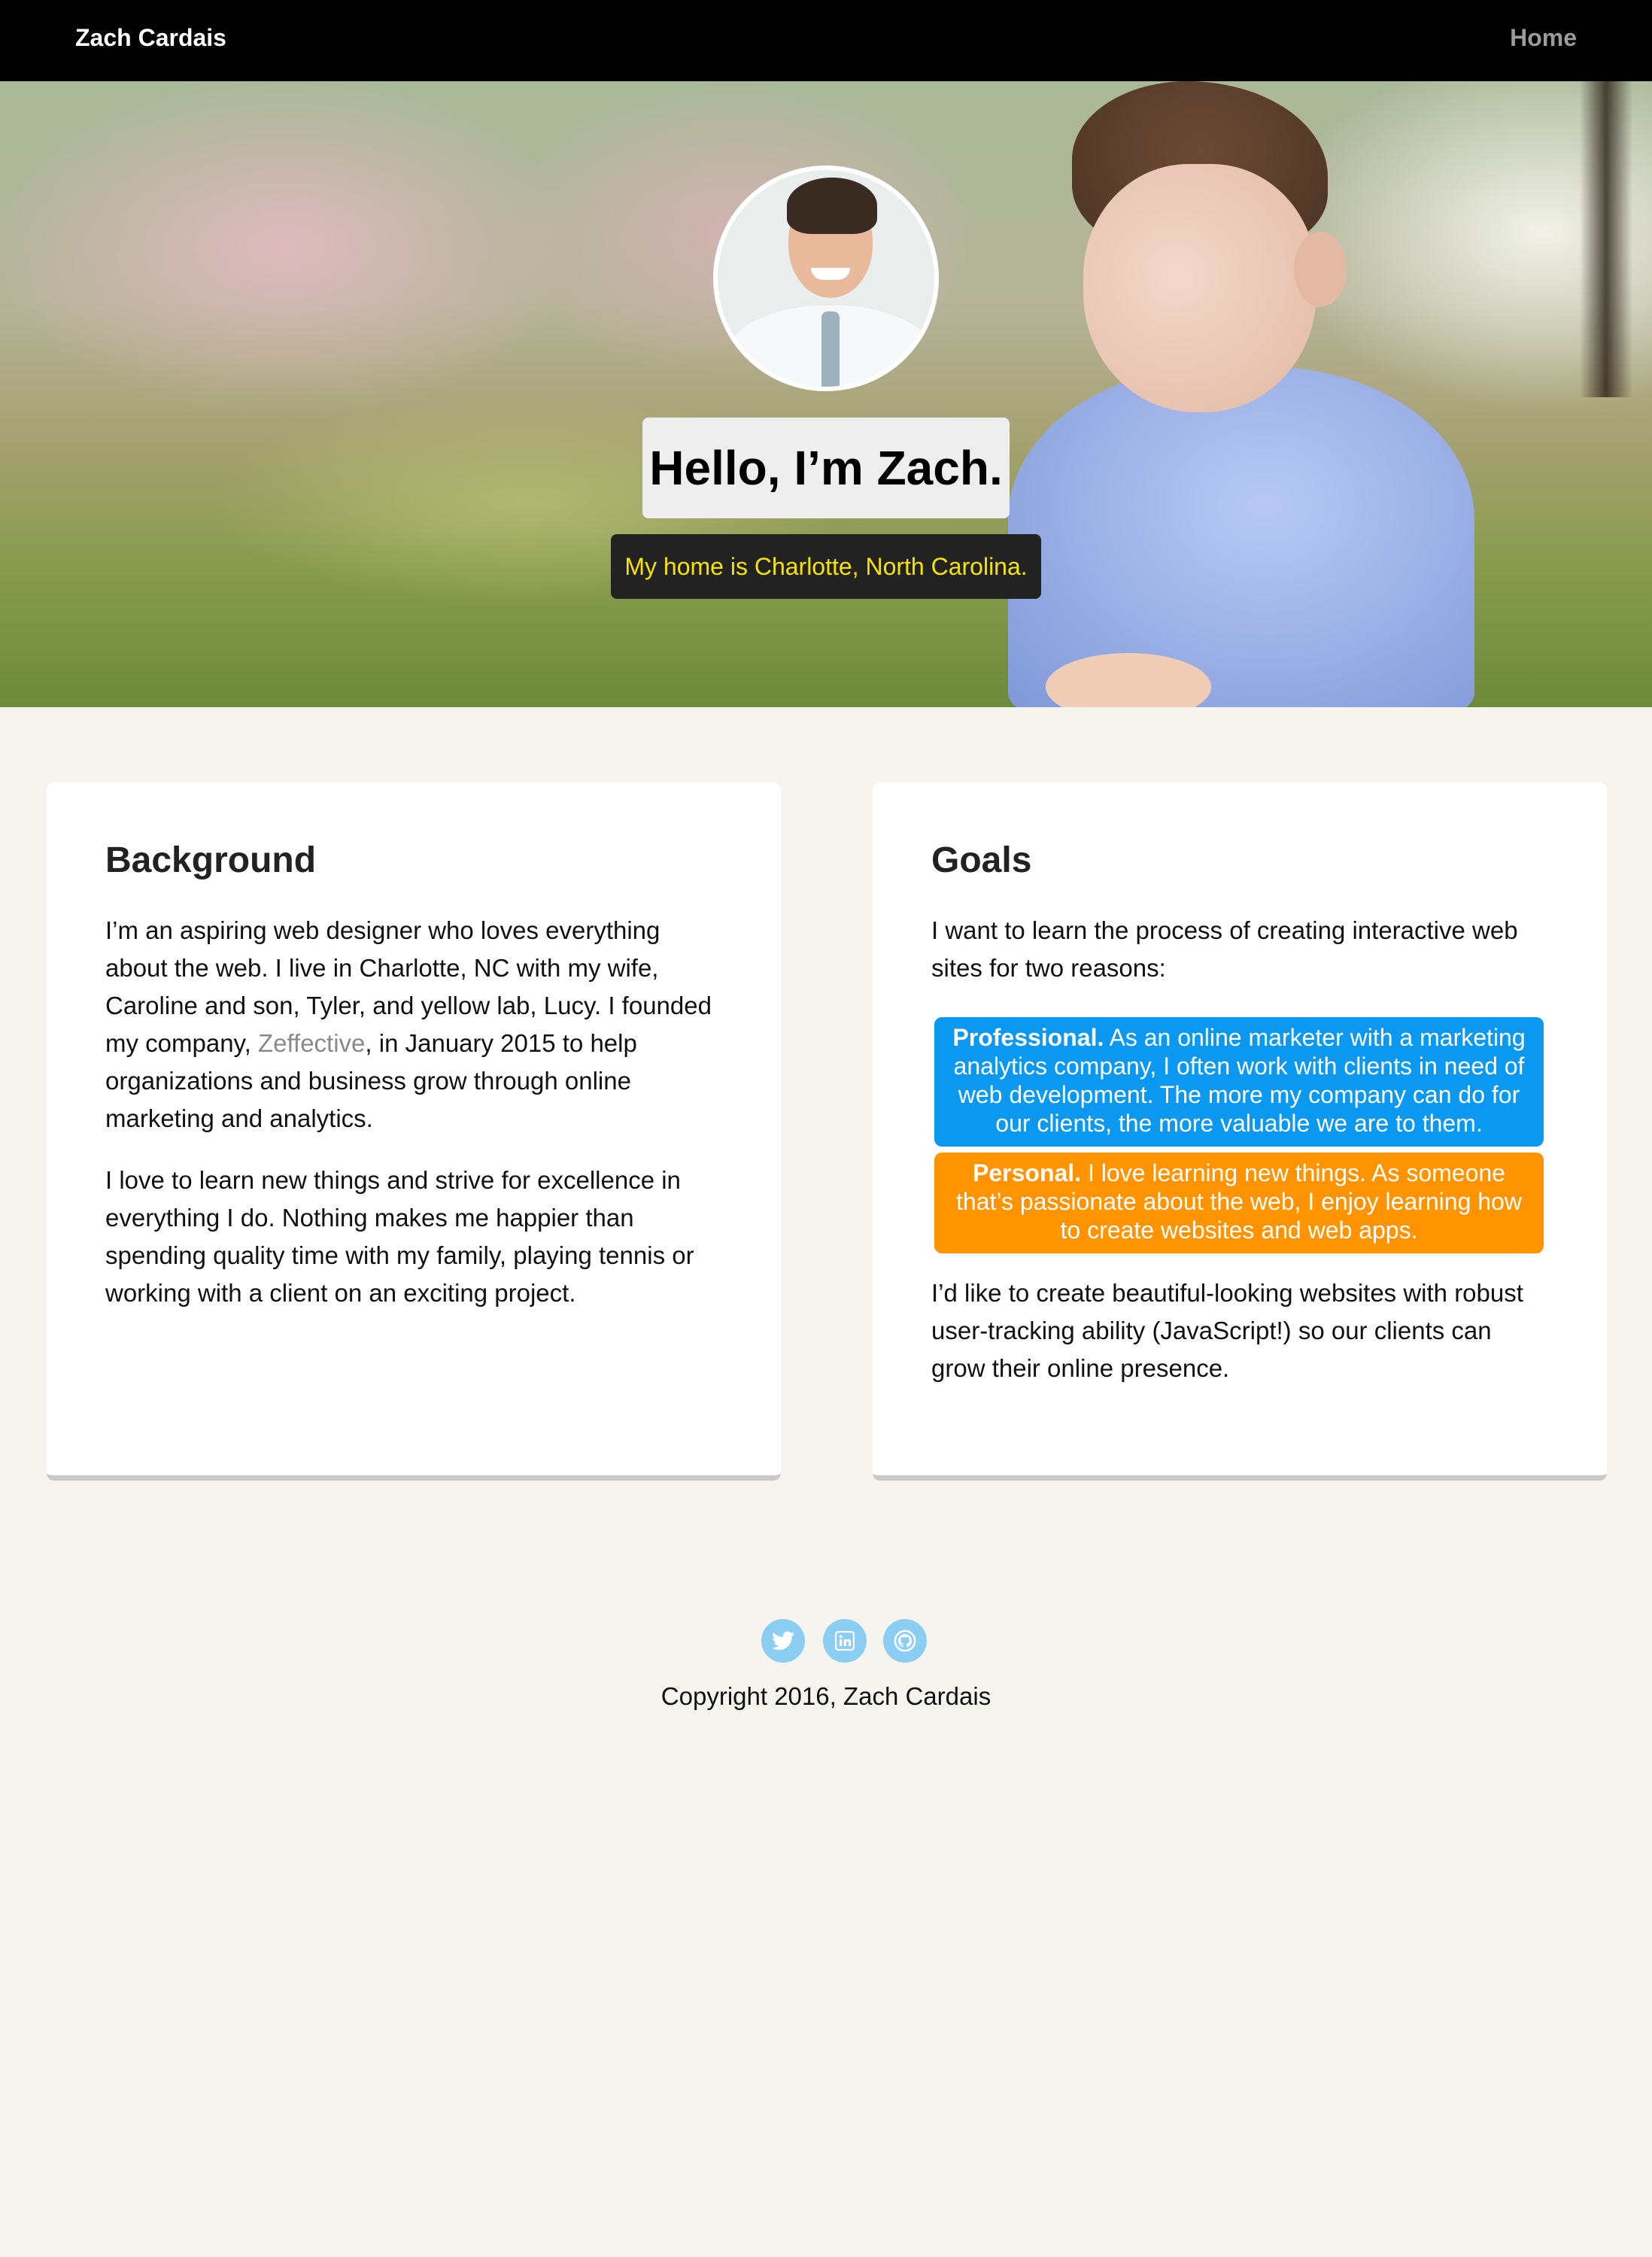 This screenshot has width=1652, height=2257. What do you see at coordinates (151, 37) in the screenshot?
I see `brand-link: Zach Cardais` at bounding box center [151, 37].